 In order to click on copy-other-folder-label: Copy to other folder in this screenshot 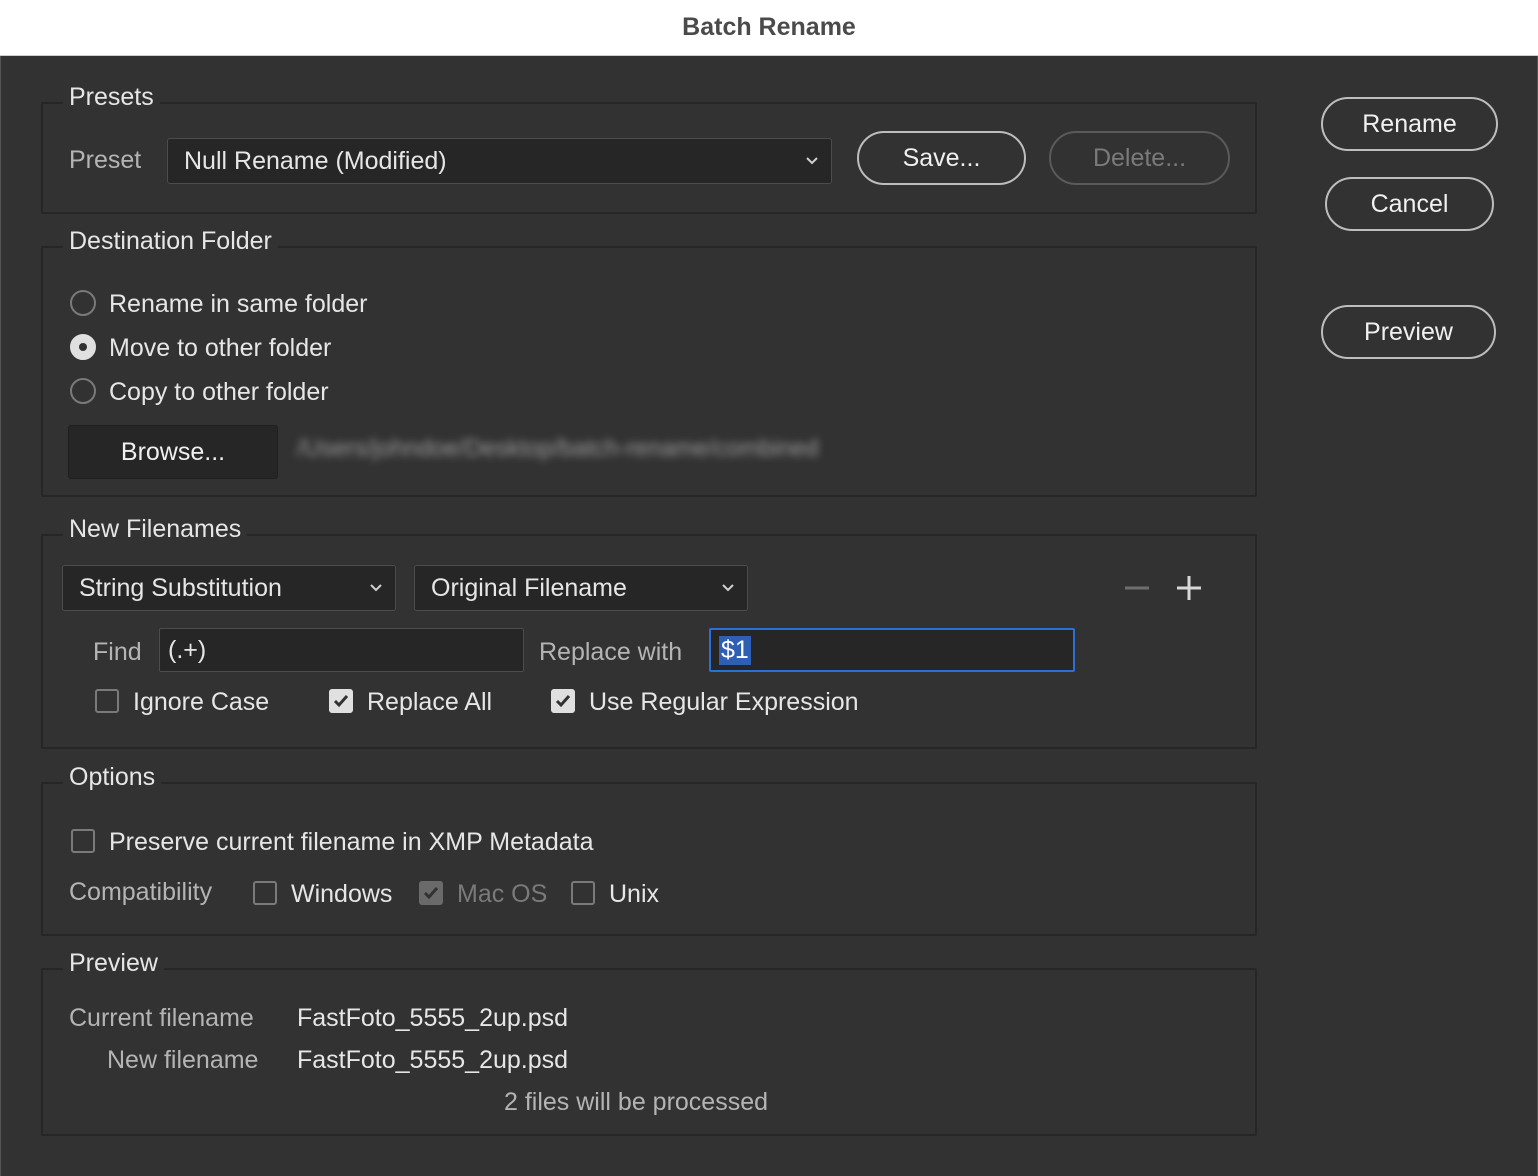, I will do `click(219, 392)`.